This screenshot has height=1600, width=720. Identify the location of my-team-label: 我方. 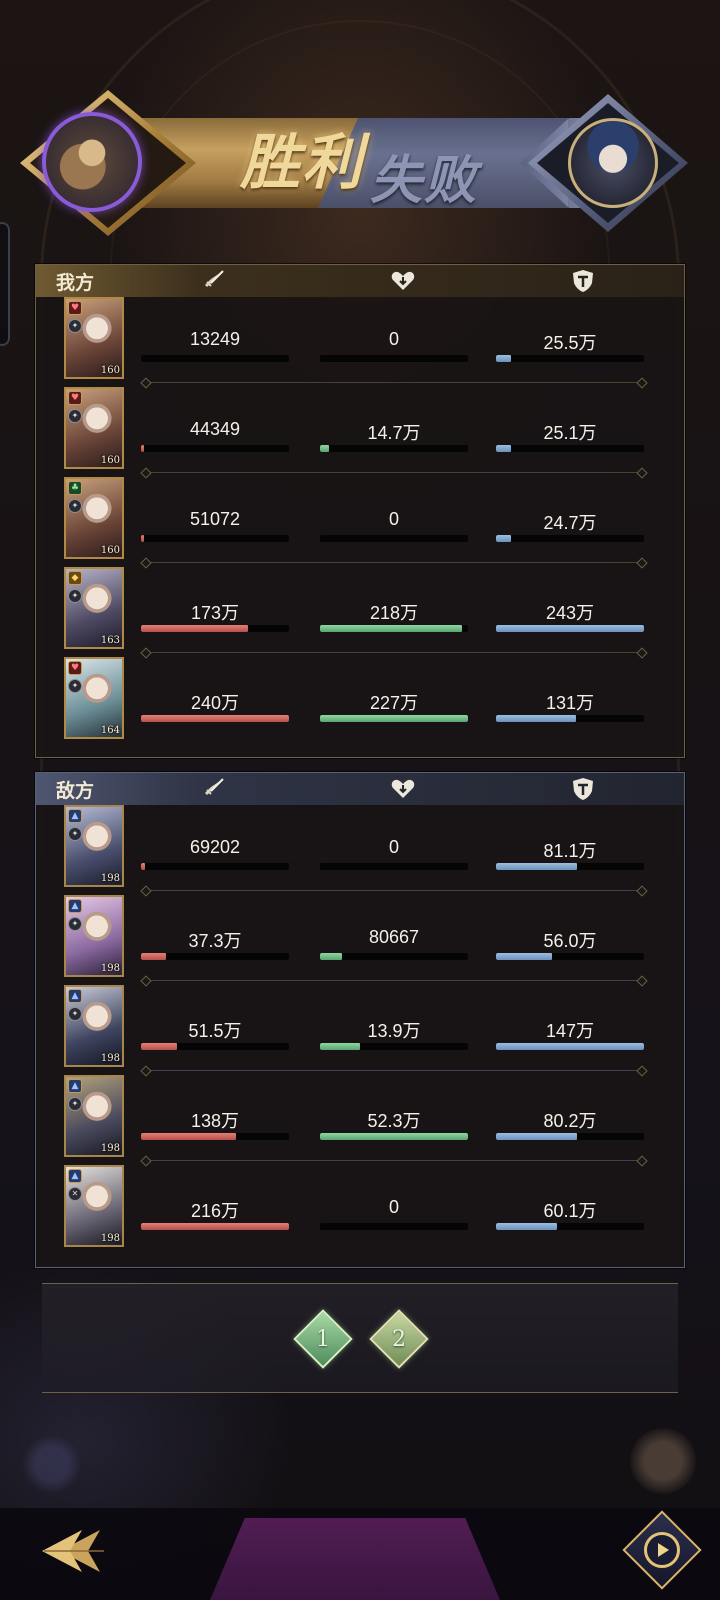
(75, 283).